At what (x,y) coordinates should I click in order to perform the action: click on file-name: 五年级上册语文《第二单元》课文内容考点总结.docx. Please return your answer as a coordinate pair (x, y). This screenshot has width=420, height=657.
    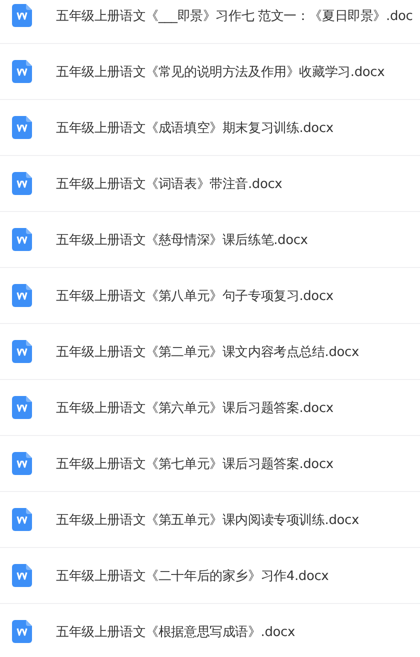
    Looking at the image, I should click on (238, 351).